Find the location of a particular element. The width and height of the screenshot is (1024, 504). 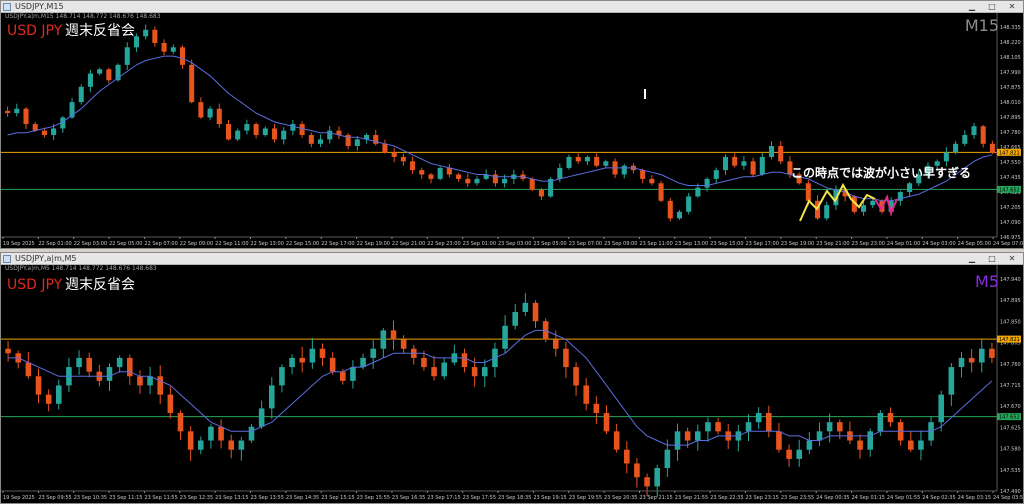

time-tick-label: 23 Sep 11:00 is located at coordinates (655, 244).